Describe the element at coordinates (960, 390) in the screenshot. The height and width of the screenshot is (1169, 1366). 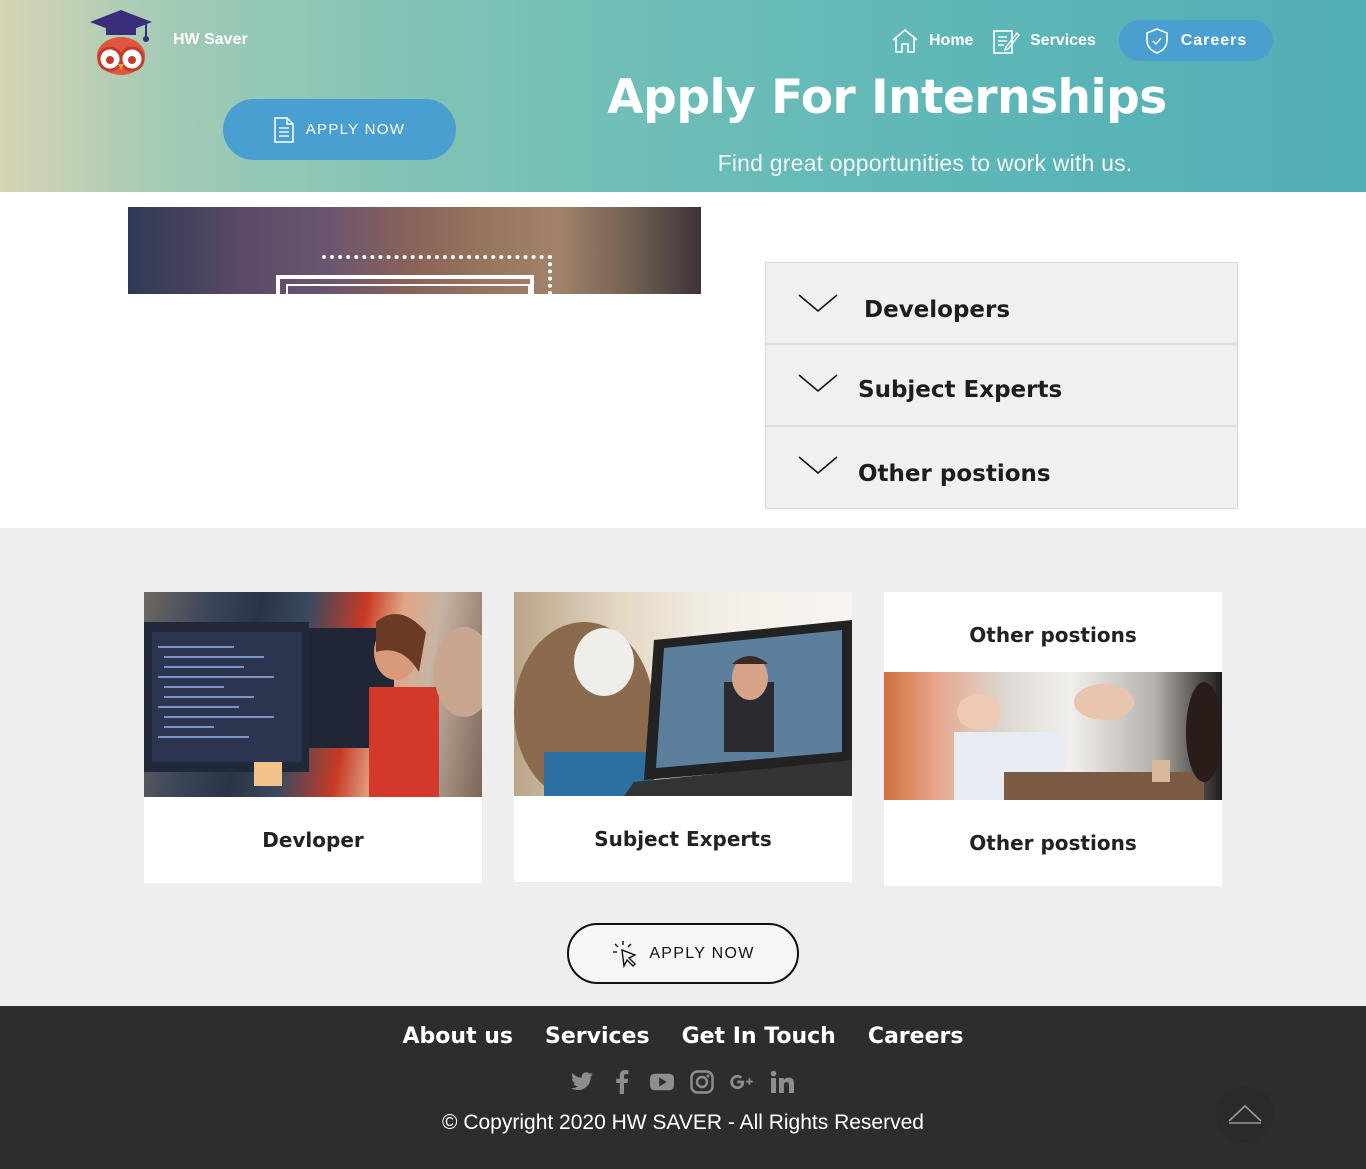
I see `accordion-label: Subject Experts` at that location.